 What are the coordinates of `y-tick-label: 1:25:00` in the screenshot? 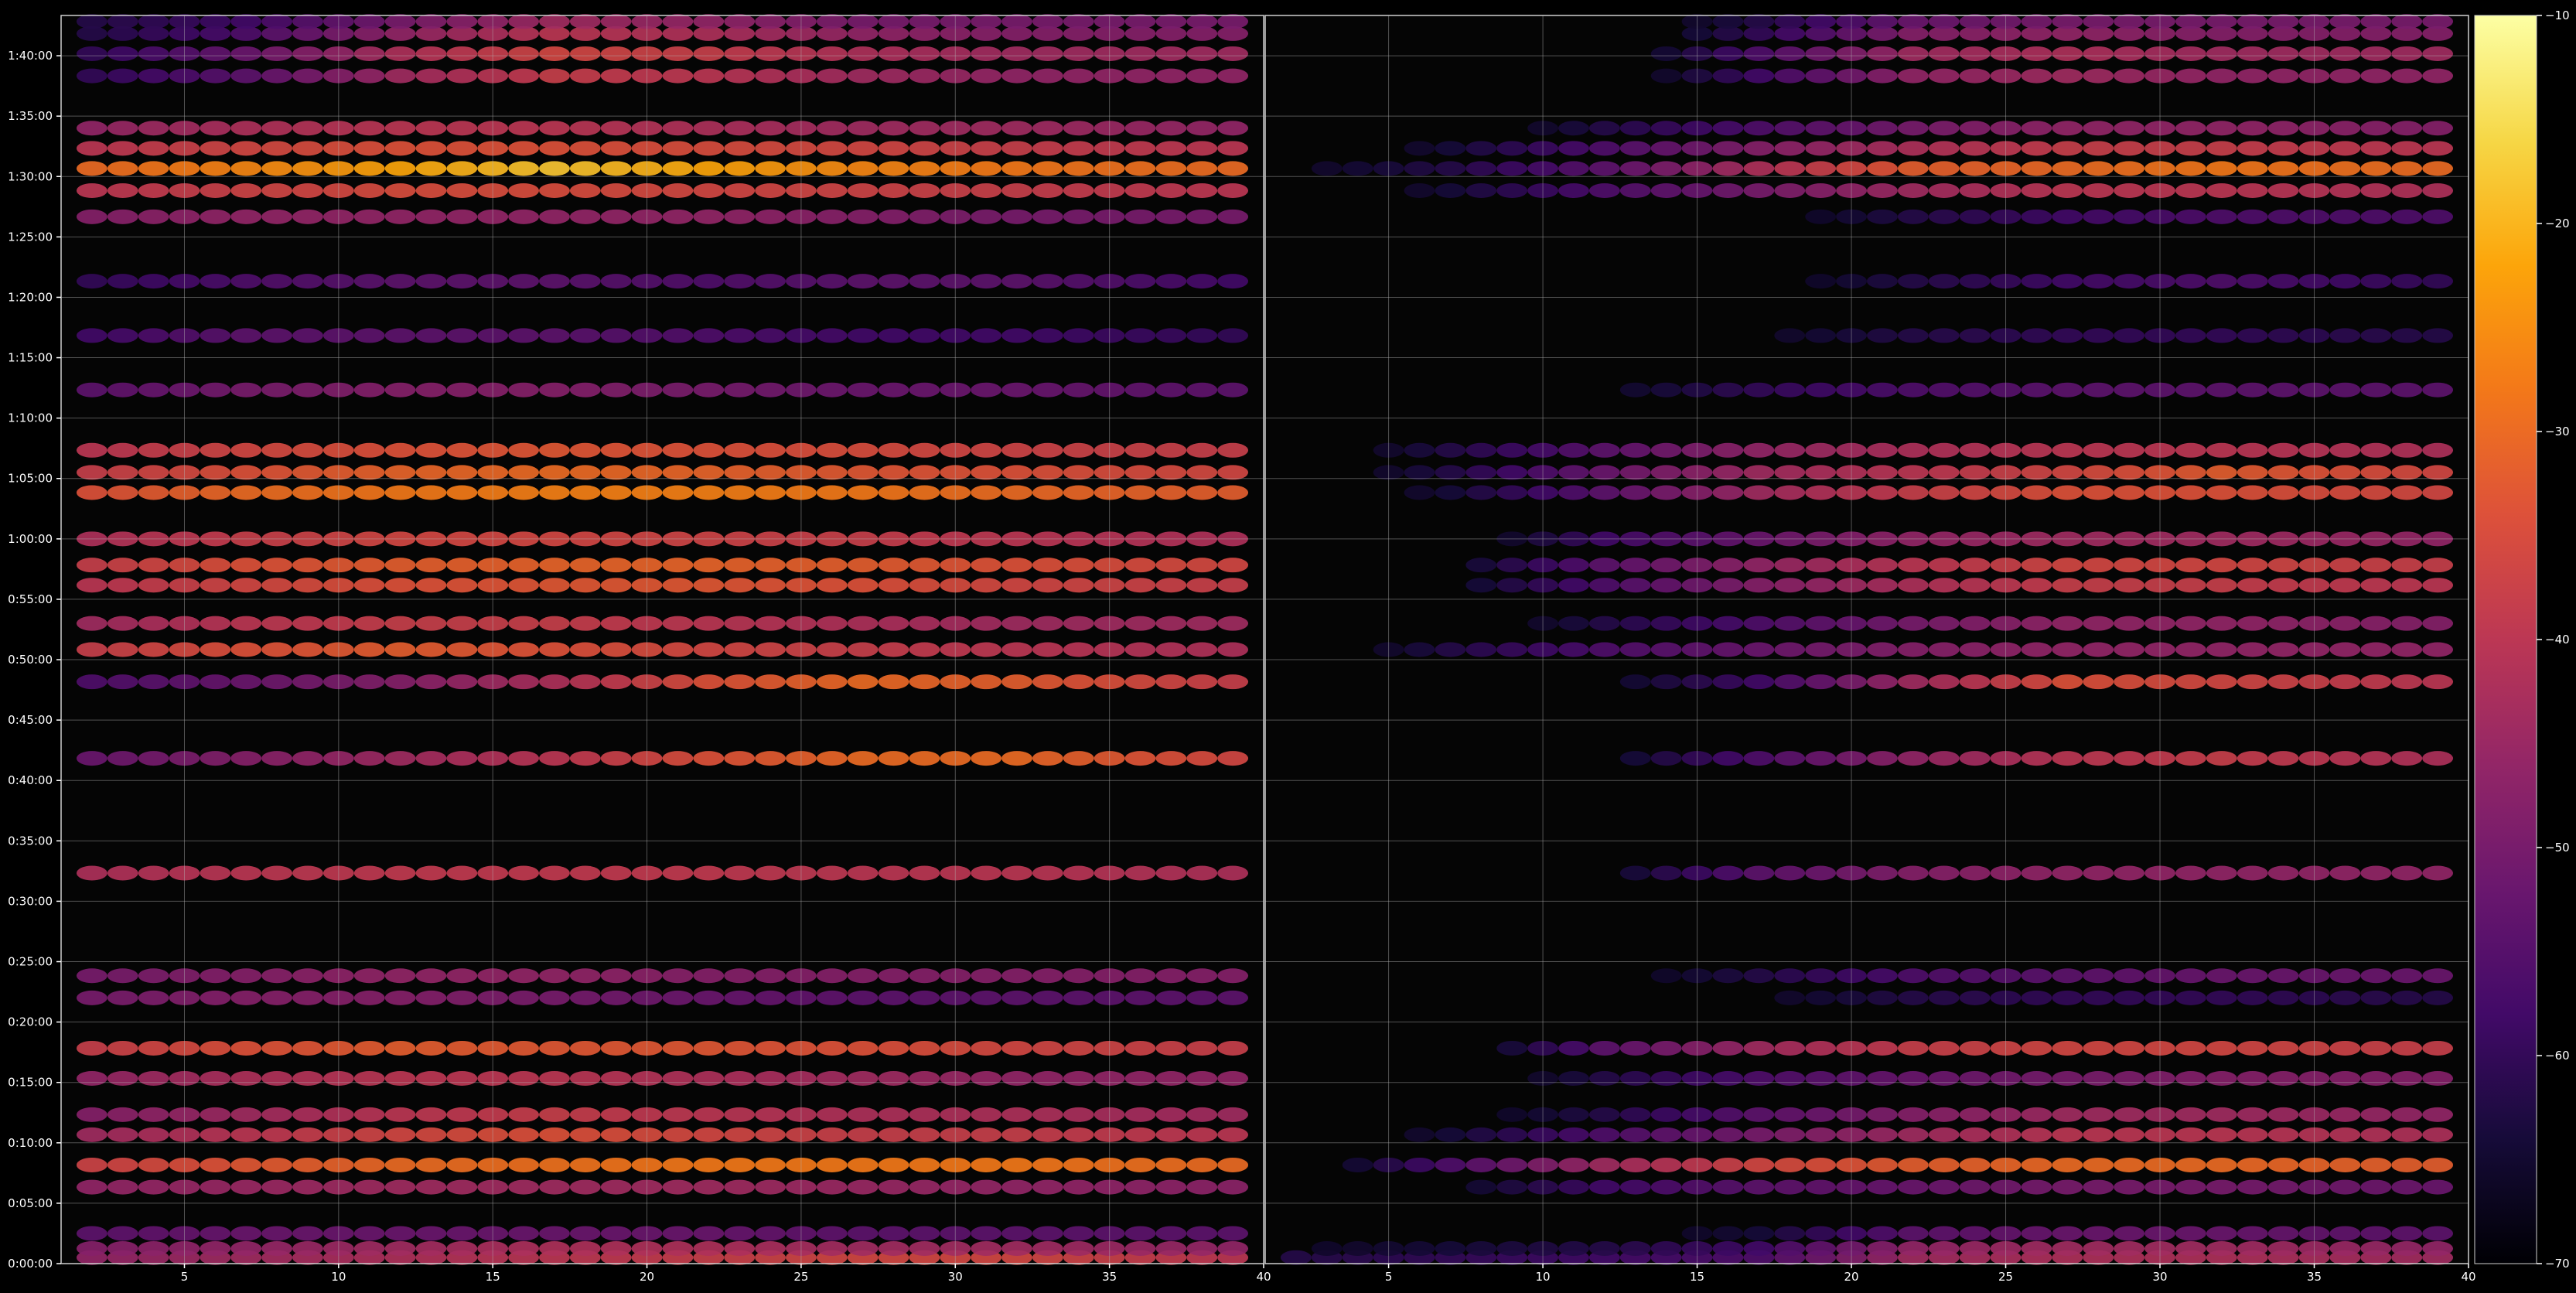 It's located at (31, 237).